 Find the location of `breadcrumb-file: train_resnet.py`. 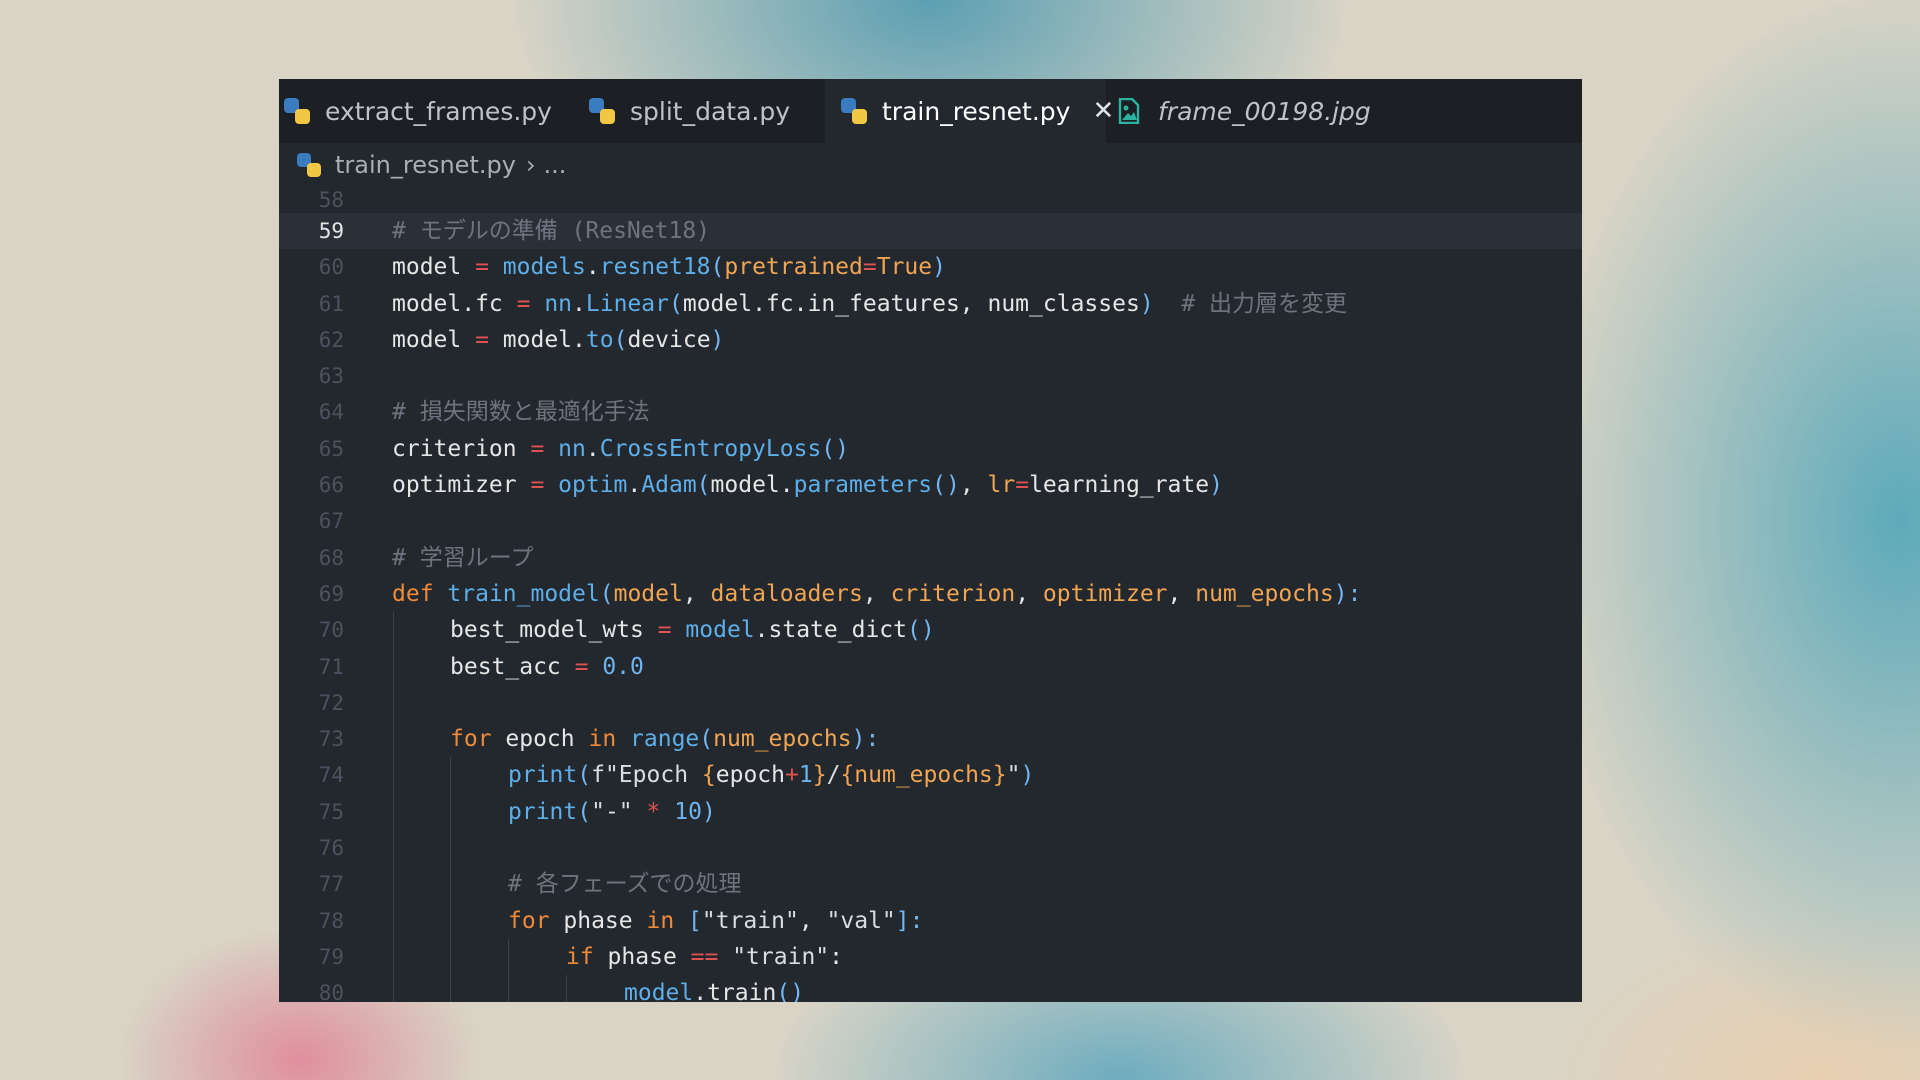

breadcrumb-file: train_resnet.py is located at coordinates (425, 165).